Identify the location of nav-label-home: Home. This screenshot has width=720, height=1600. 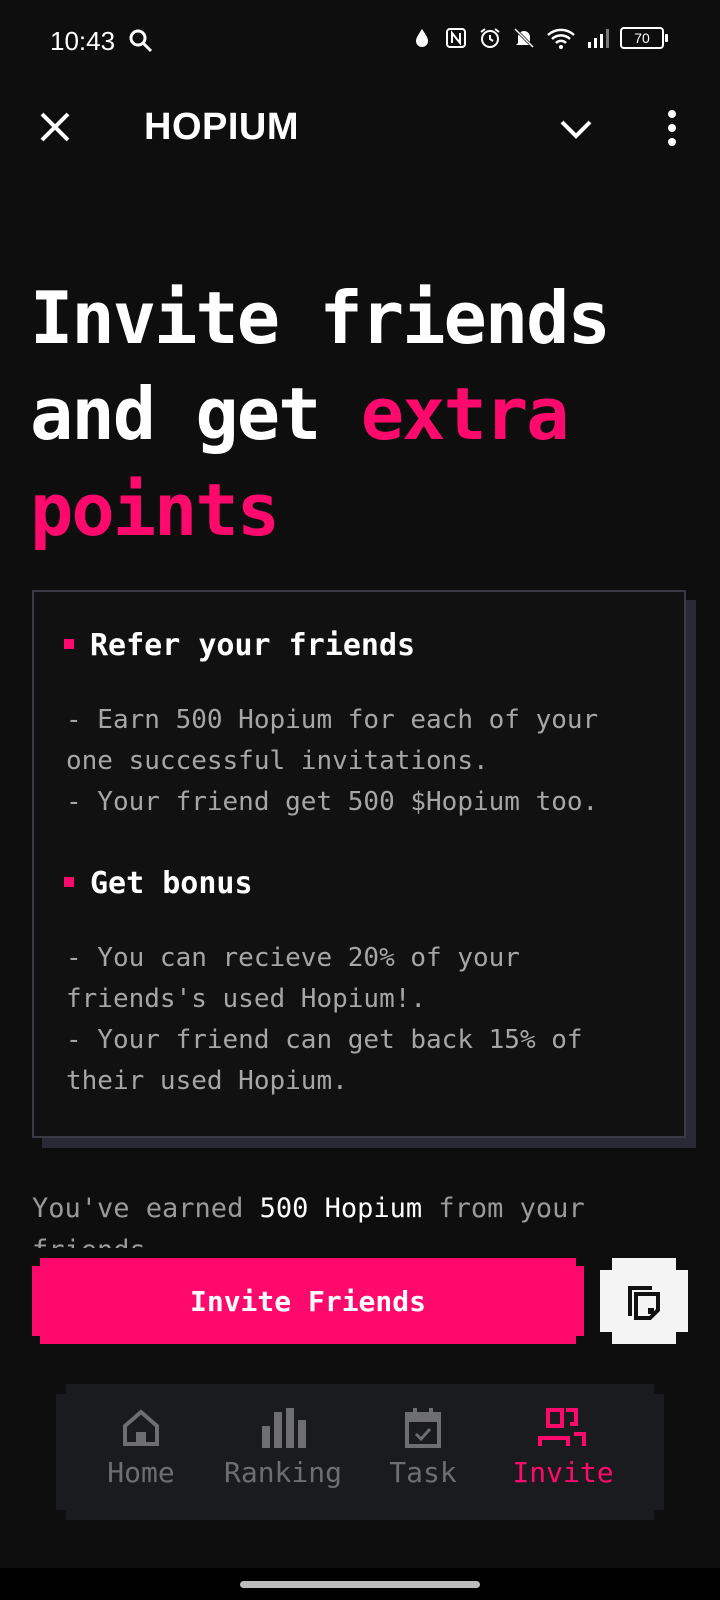
(141, 1472).